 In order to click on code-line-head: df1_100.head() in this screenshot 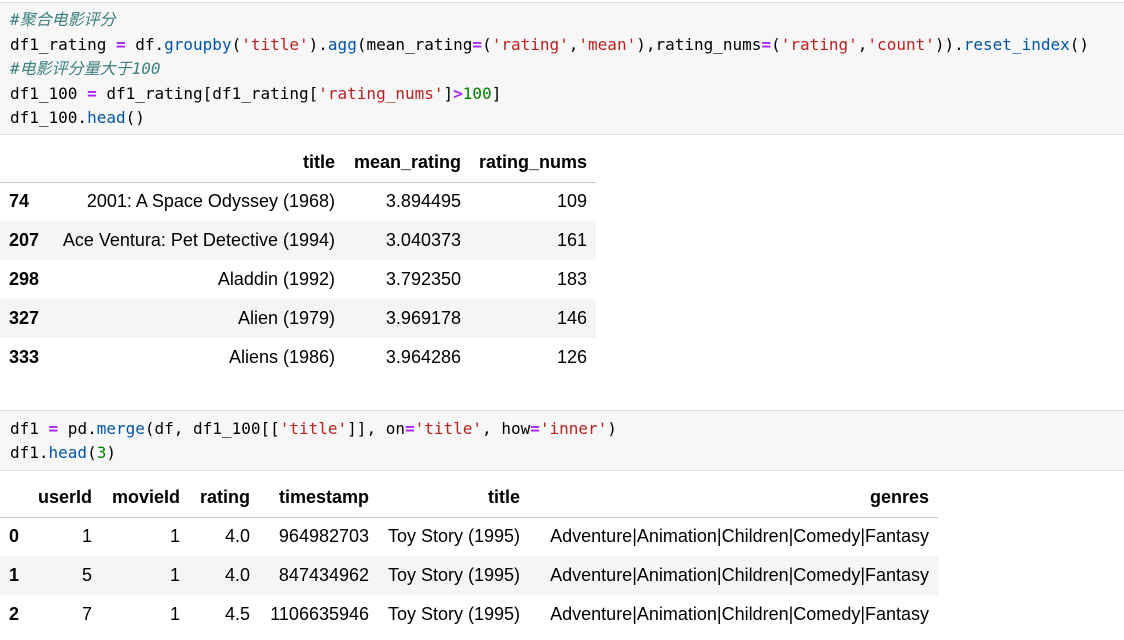, I will do `click(77, 118)`.